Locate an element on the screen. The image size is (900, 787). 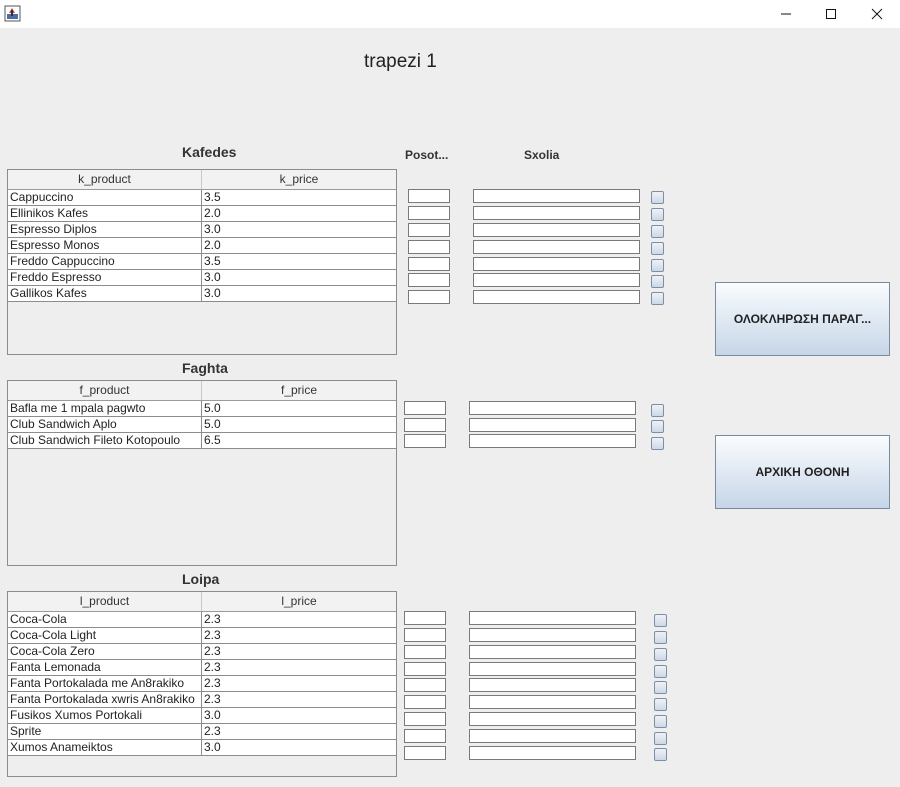
table-row: Freddo Cappuccino 3.5 is located at coordinates (202, 262).